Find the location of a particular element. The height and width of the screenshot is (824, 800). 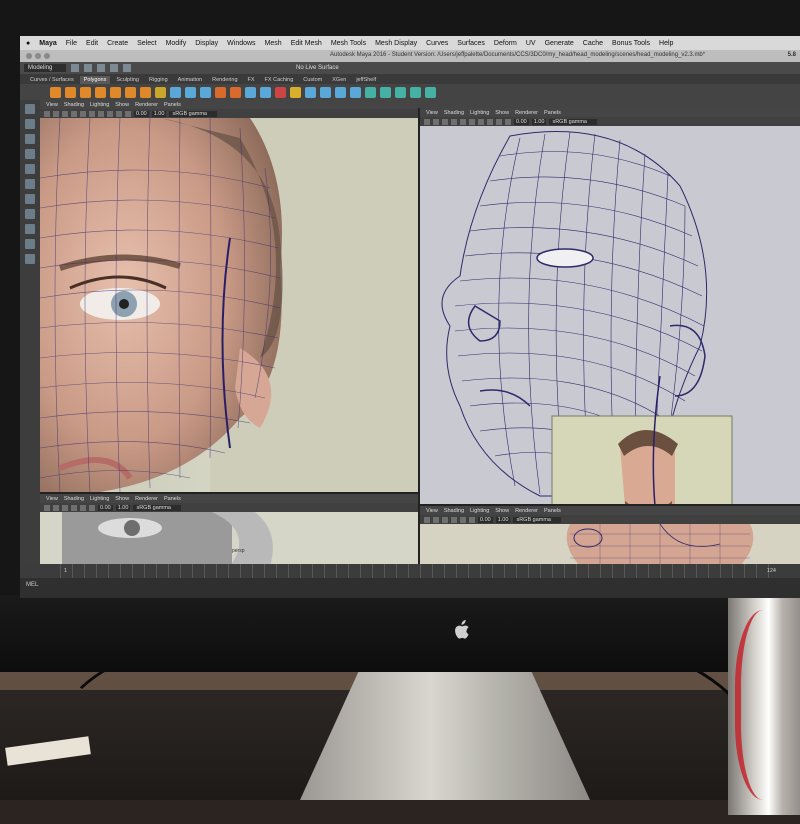

paint-select-icon is located at coordinates (30, 139).